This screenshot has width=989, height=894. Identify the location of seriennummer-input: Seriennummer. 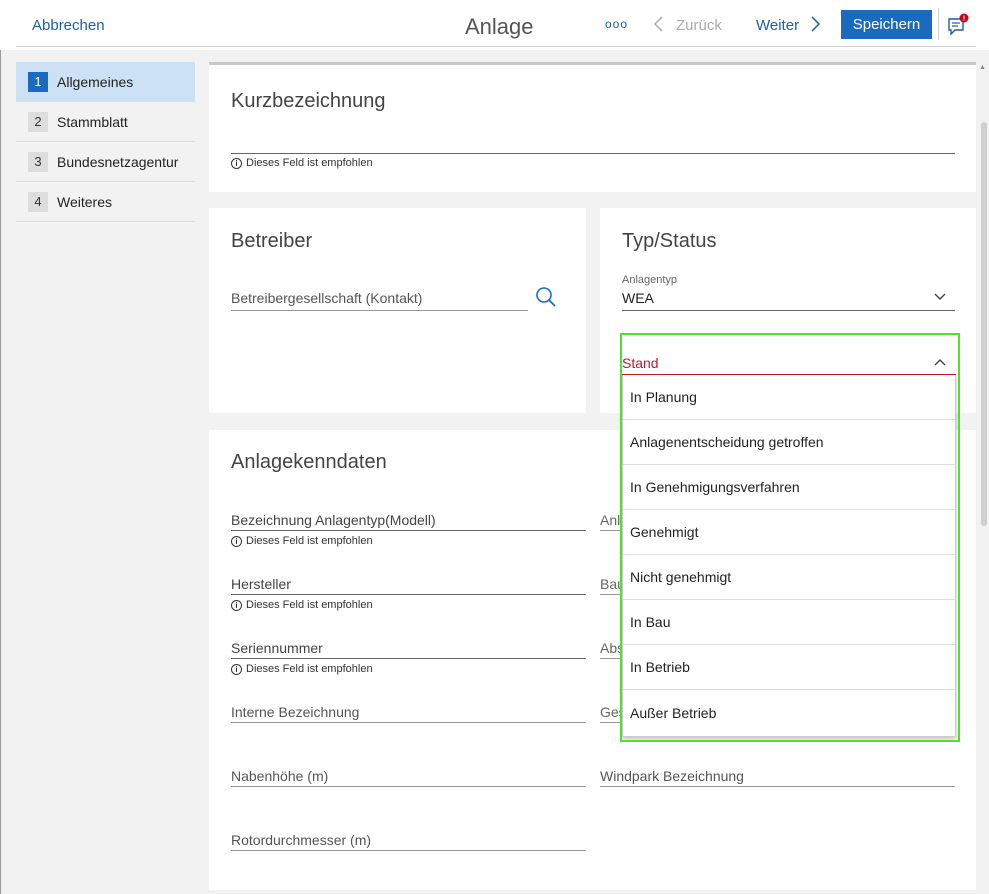
(277, 648).